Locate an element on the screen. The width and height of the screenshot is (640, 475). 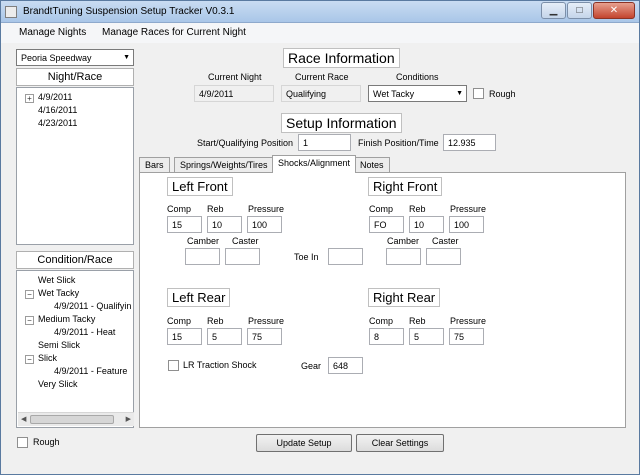
menu-manage-nights: Manage Nights is located at coordinates (52, 32).